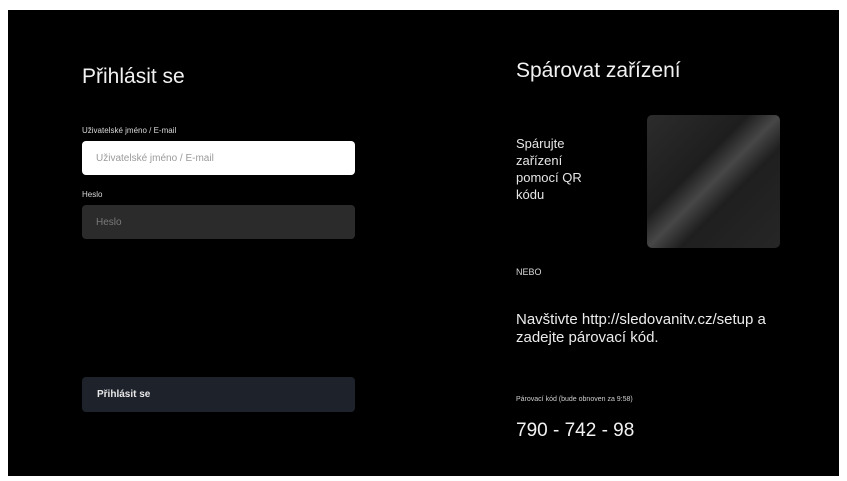  I want to click on username-input, so click(218, 158).